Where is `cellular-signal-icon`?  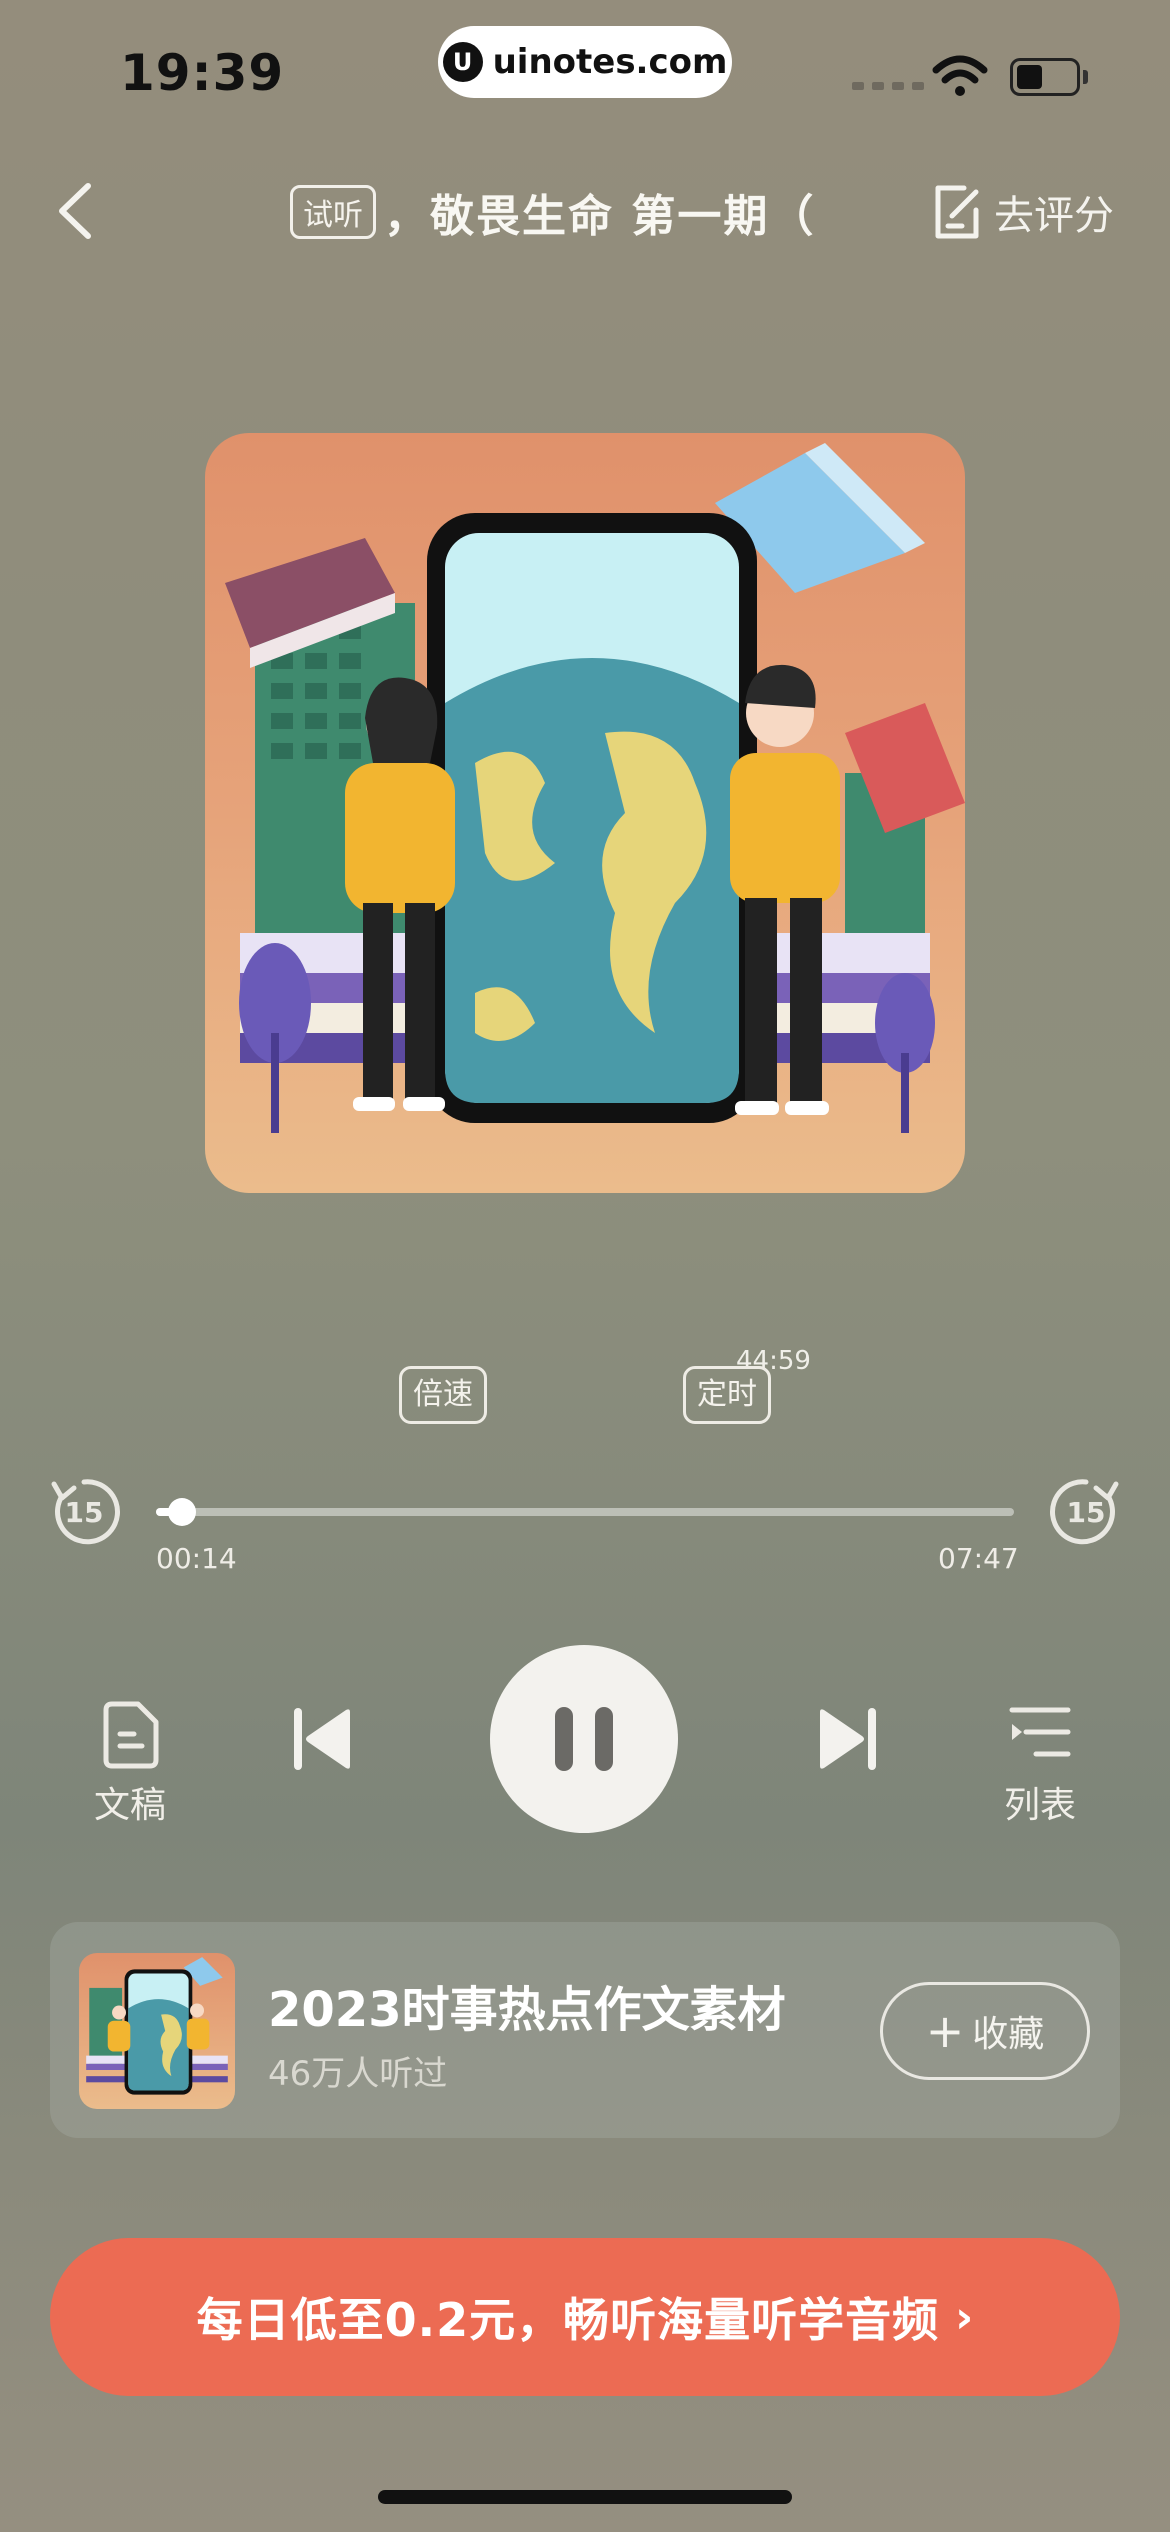 cellular-signal-icon is located at coordinates (888, 86).